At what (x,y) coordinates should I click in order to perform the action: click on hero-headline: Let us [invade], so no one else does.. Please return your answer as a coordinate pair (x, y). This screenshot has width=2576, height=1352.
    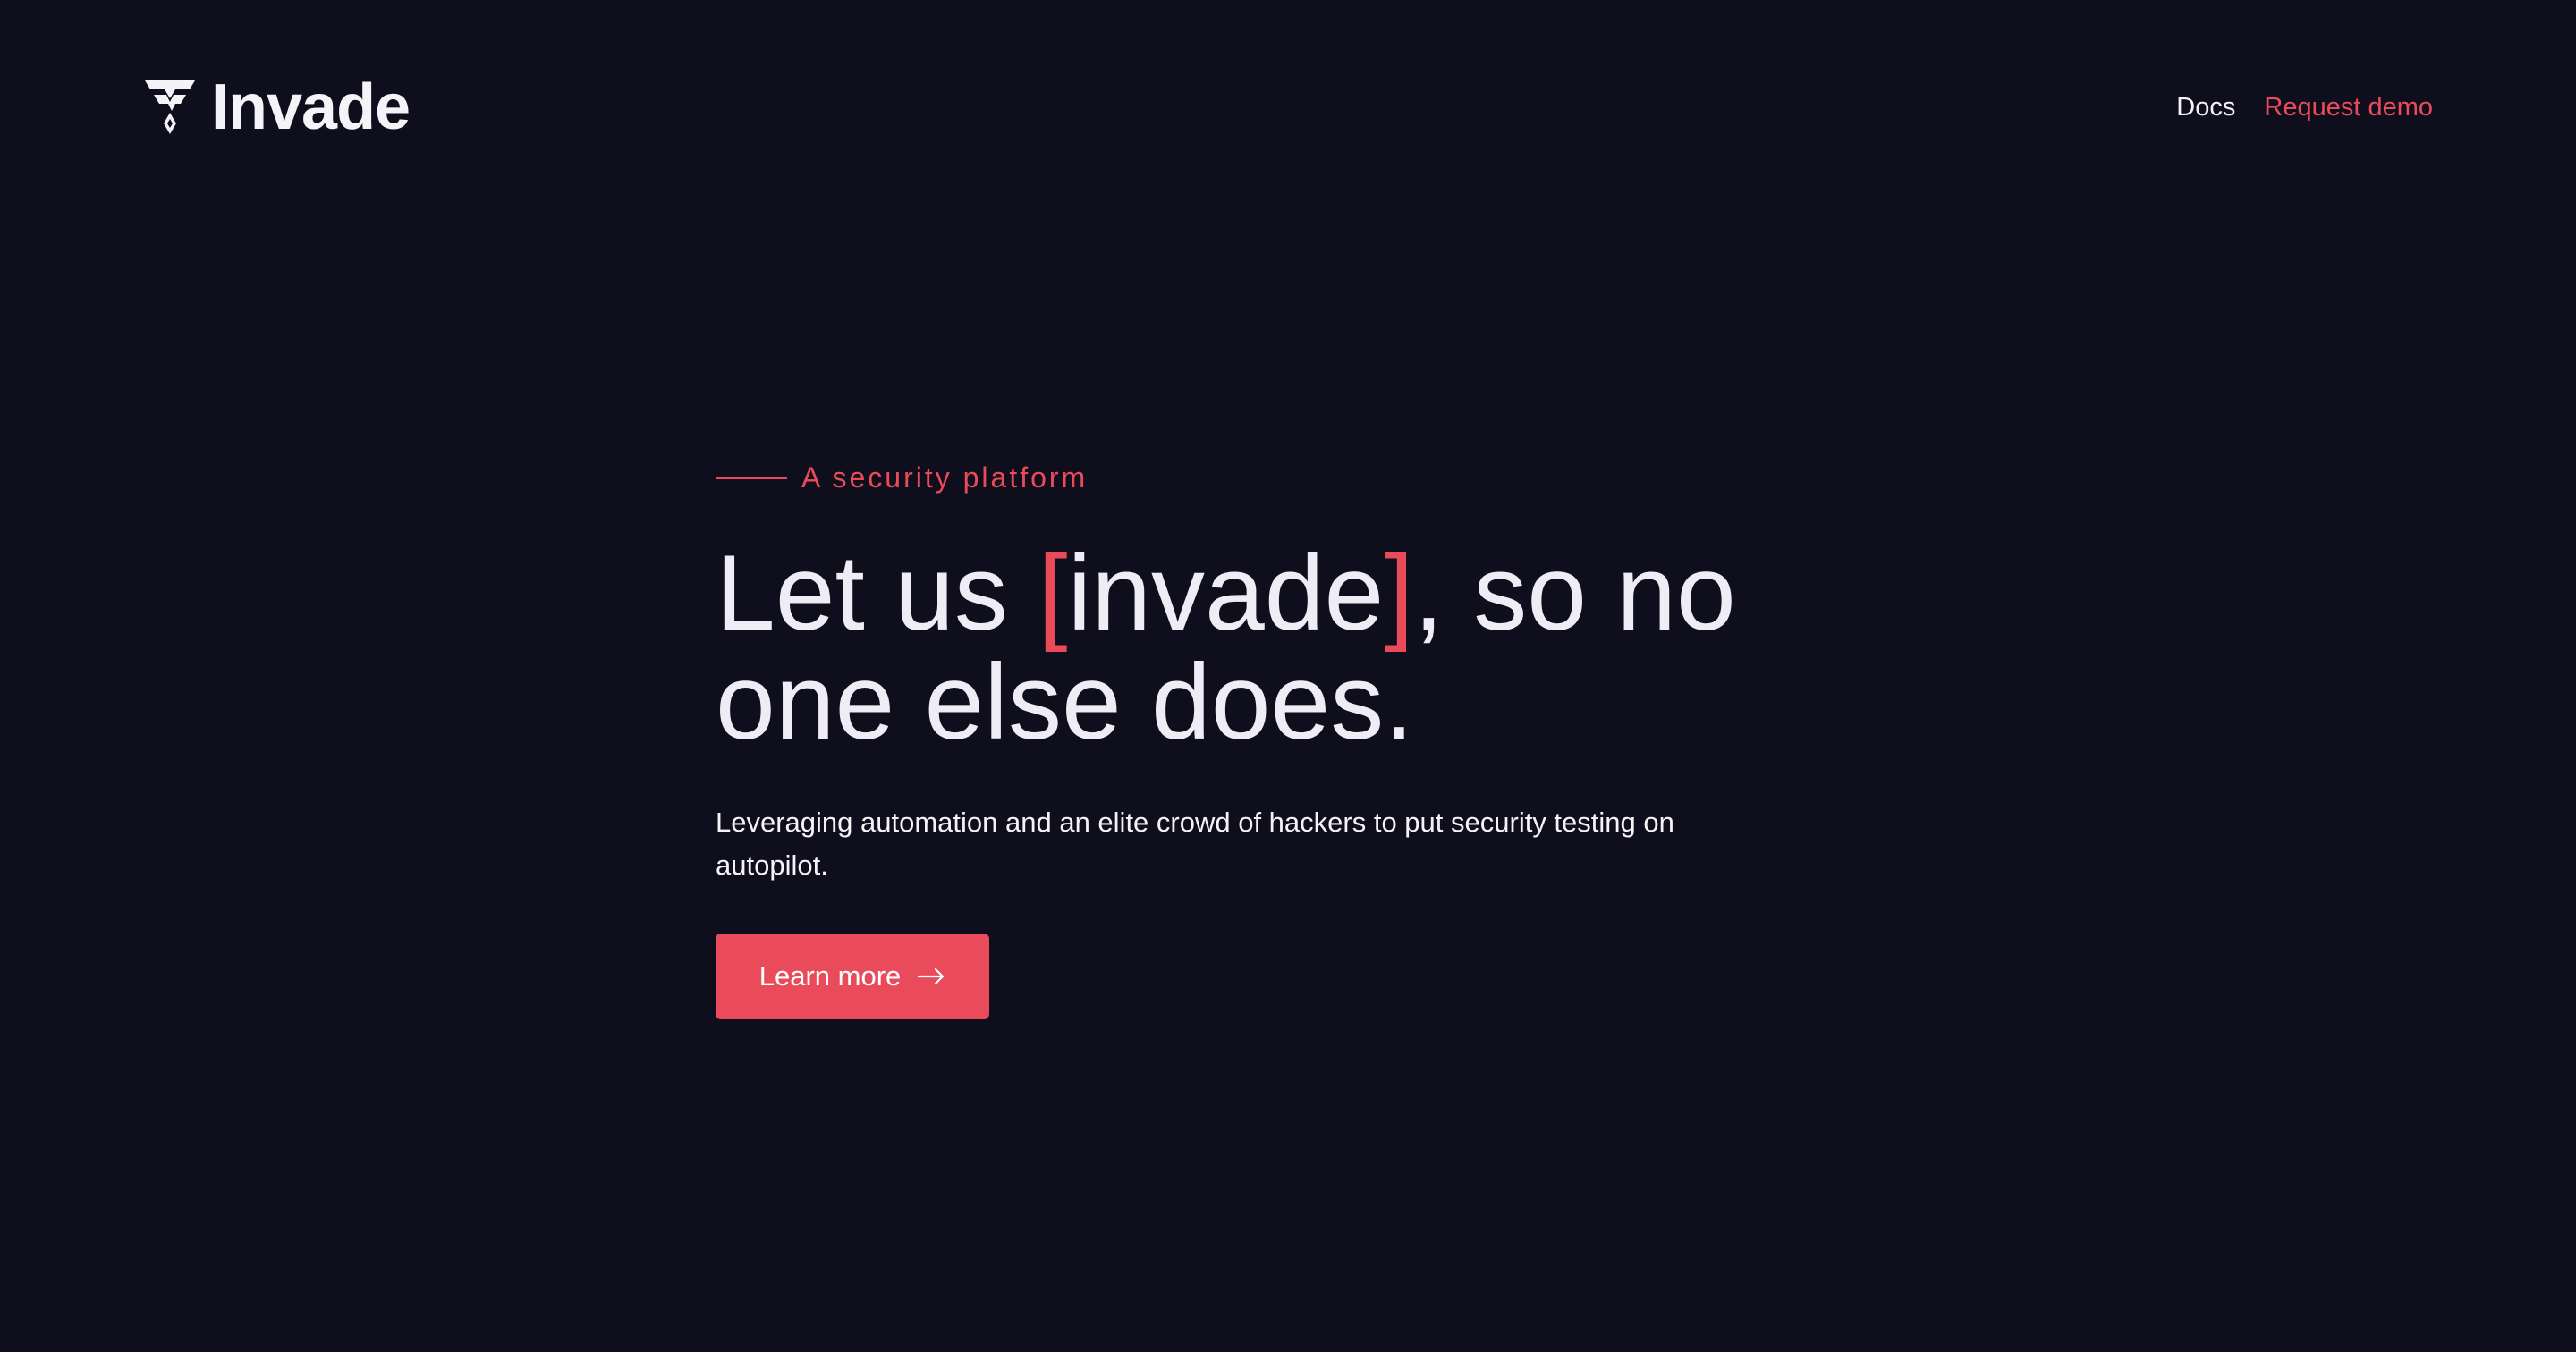
    Looking at the image, I should click on (1252, 647).